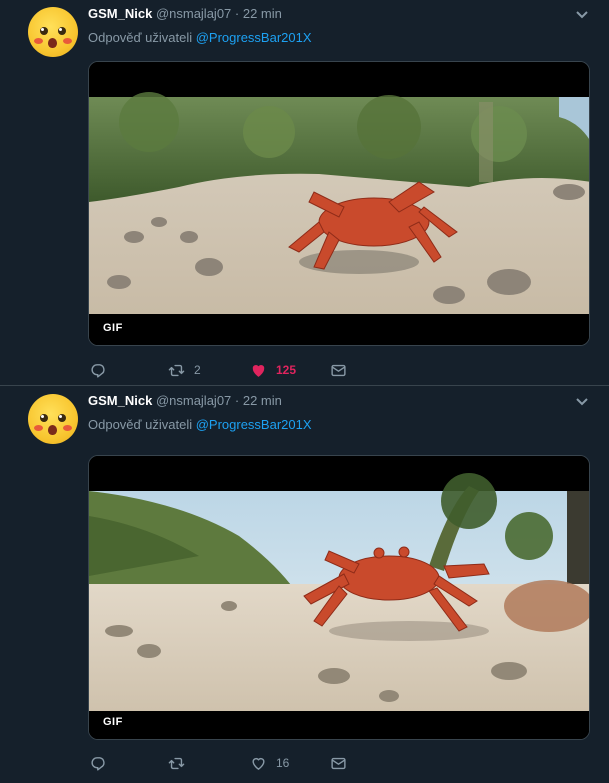 Image resolution: width=609 pixels, height=783 pixels. I want to click on retweet-count: 2, so click(197, 370).